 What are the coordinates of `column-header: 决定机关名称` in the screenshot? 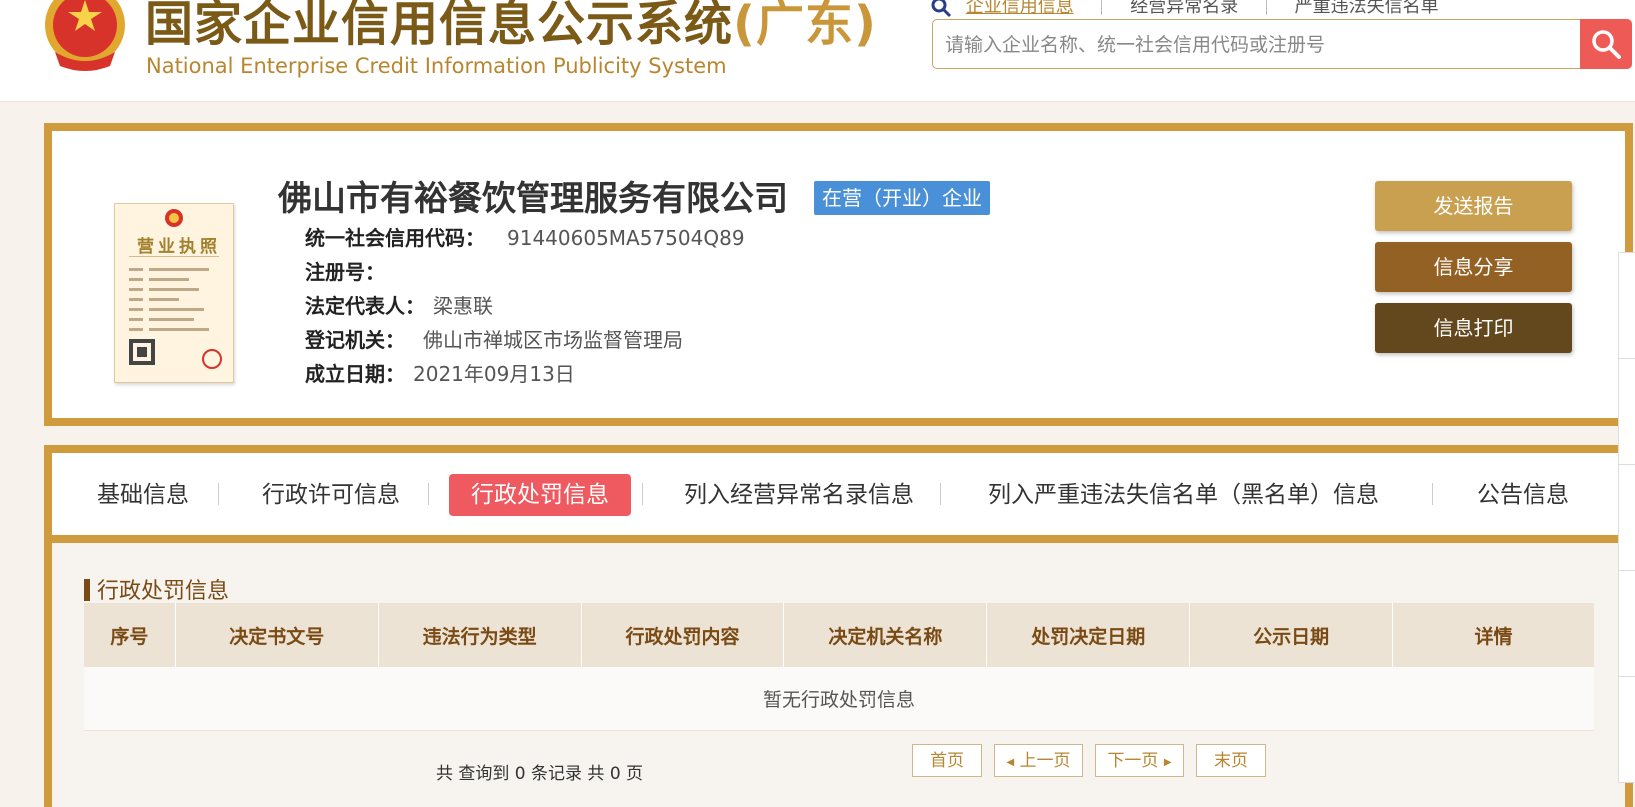 It's located at (885, 635).